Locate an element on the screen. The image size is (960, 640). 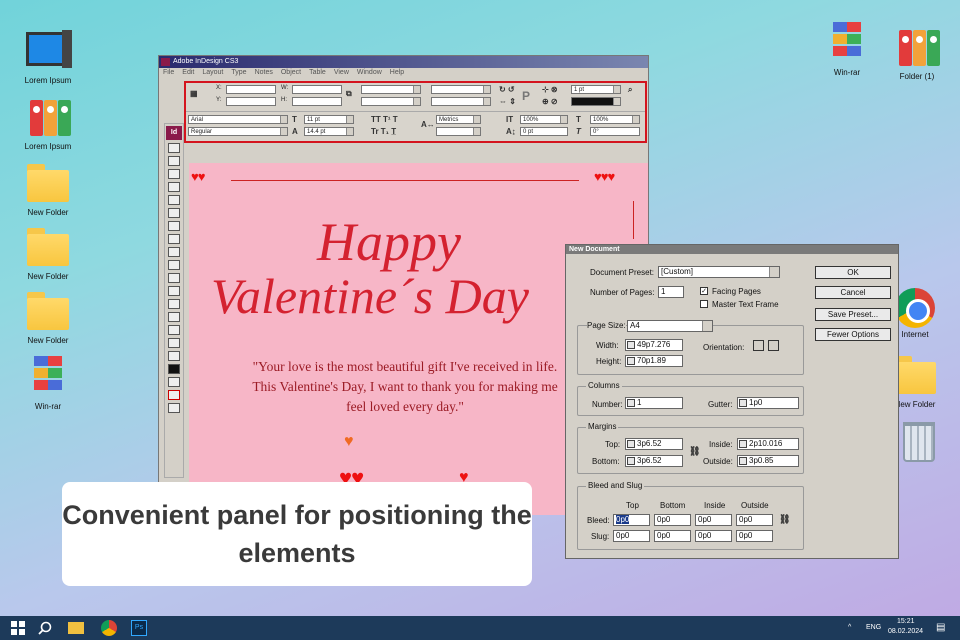
rotation-field is located at coordinates (461, 89).